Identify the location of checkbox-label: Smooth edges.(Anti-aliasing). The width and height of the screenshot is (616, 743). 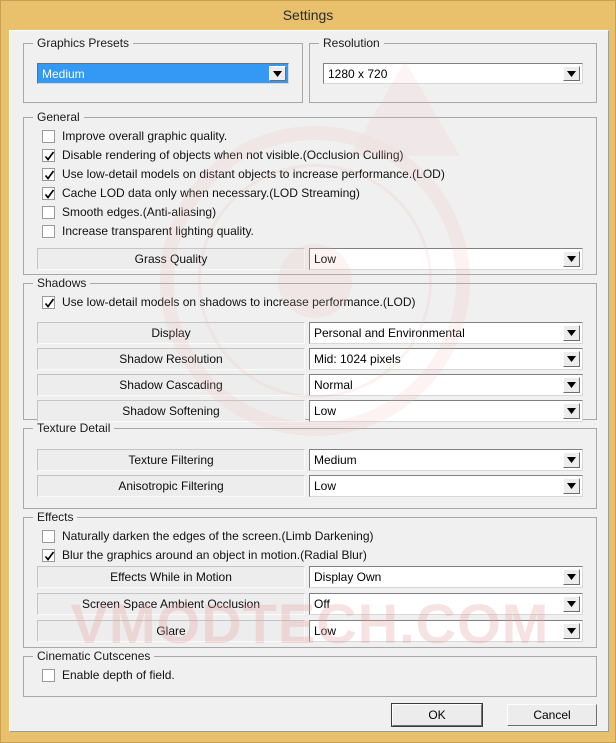
(139, 212).